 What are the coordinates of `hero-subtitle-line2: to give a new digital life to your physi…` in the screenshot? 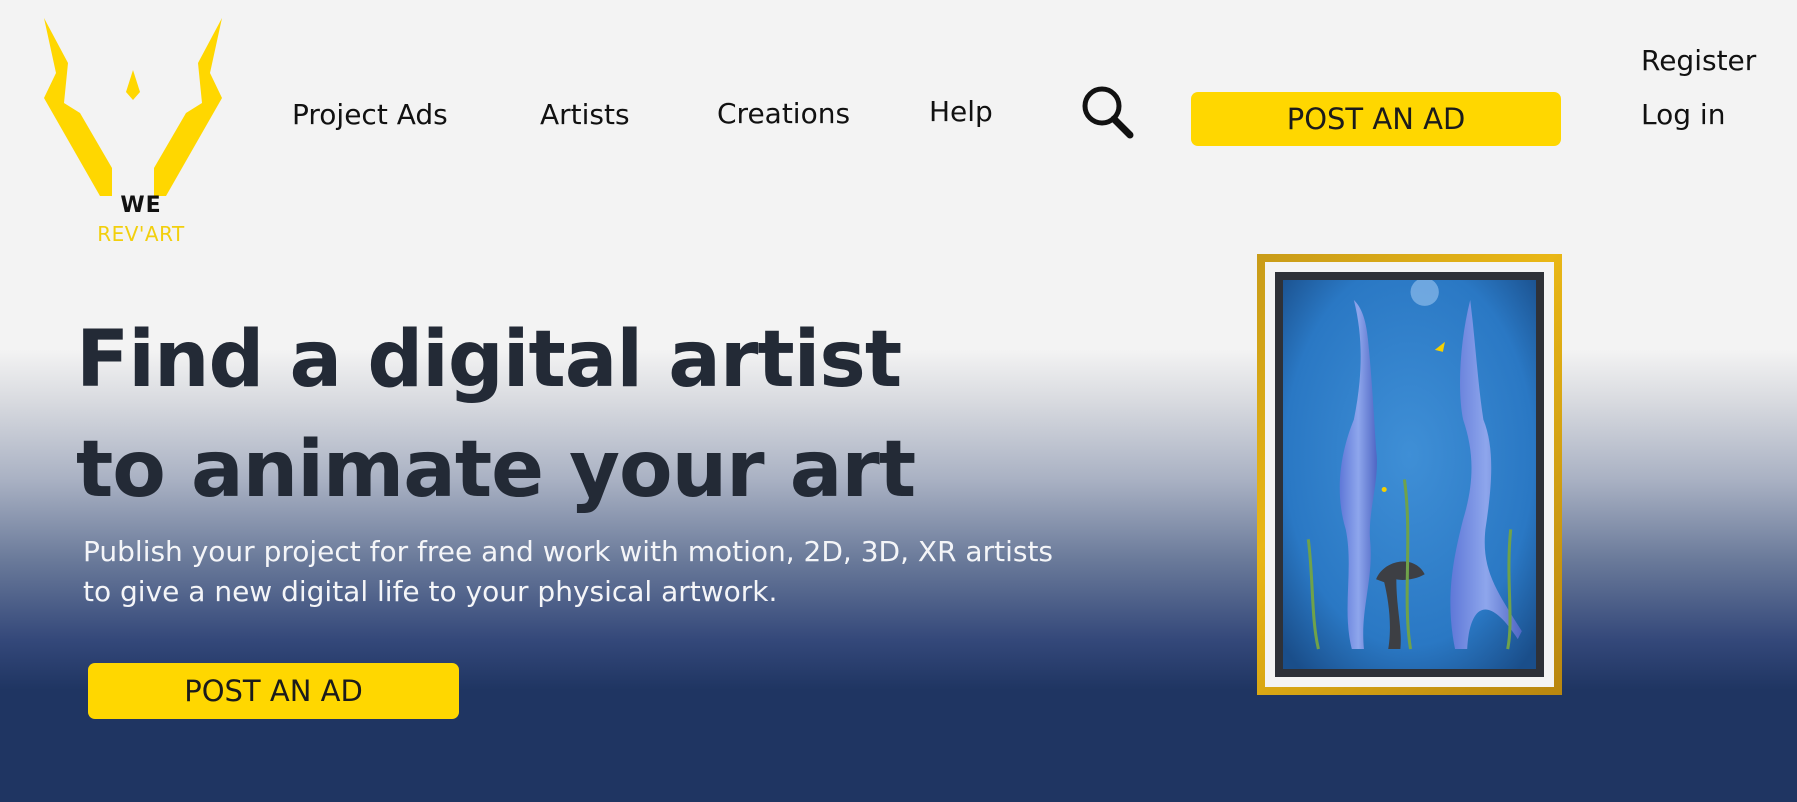 It's located at (430, 591).